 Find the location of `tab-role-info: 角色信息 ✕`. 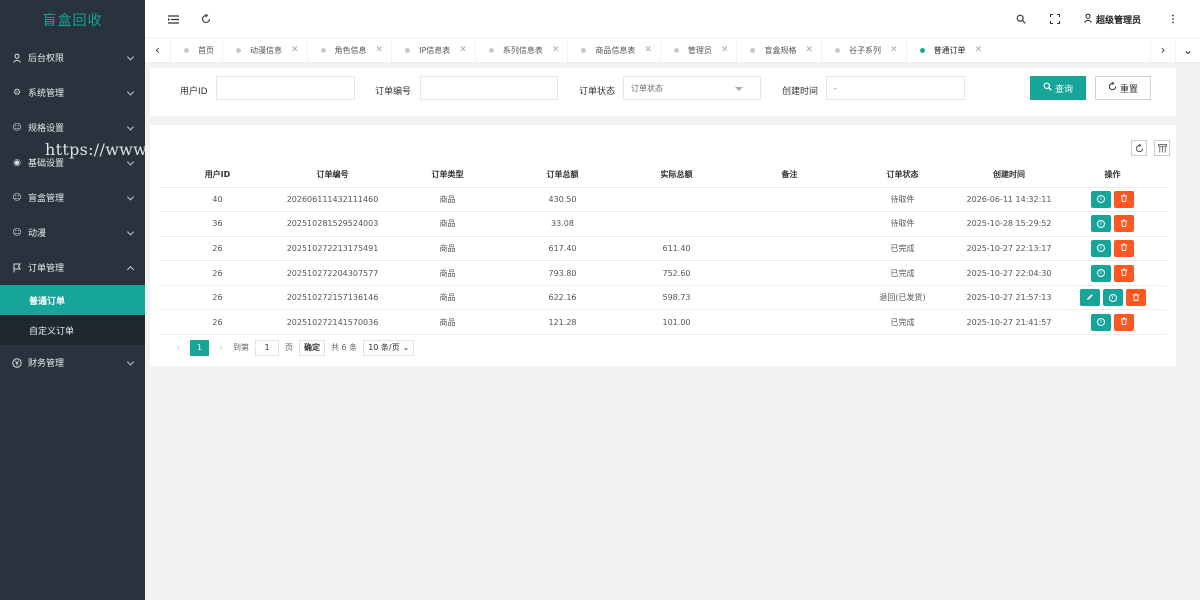

tab-role-info: 角色信息 ✕ is located at coordinates (349, 50).